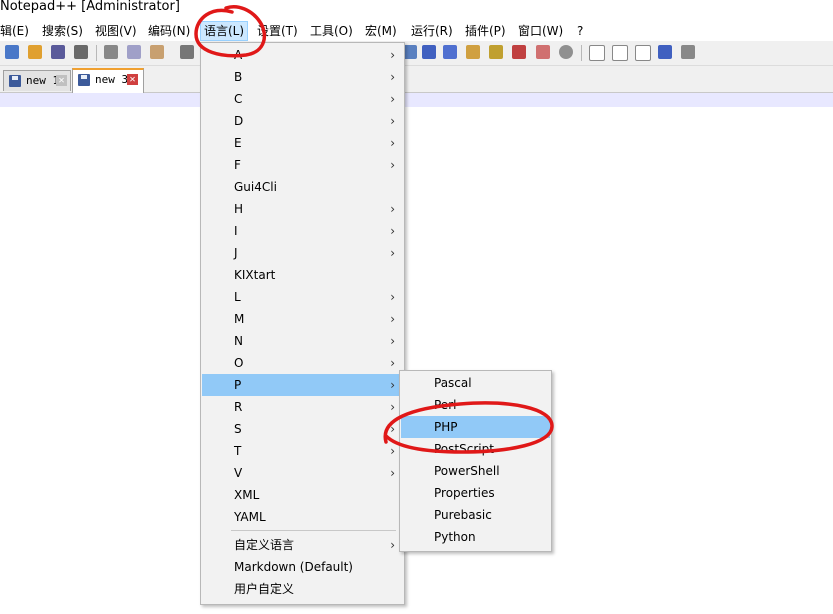  Describe the element at coordinates (688, 52) in the screenshot. I see `save-macro-icon` at that location.